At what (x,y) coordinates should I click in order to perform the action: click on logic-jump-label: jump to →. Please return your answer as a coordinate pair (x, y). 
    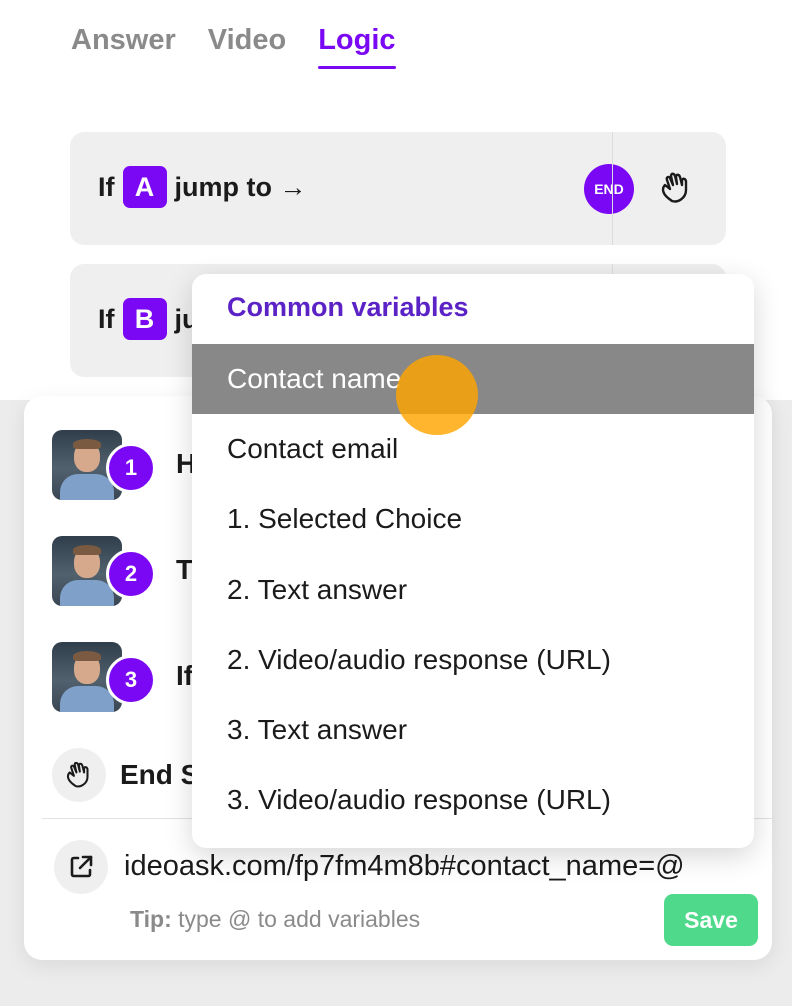
    Looking at the image, I should click on (240, 186).